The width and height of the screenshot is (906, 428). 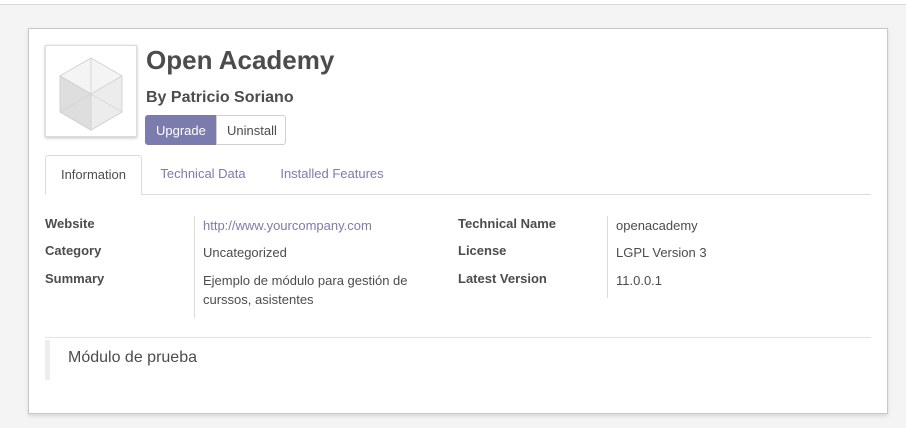 I want to click on summary-label: Summary, so click(x=75, y=278).